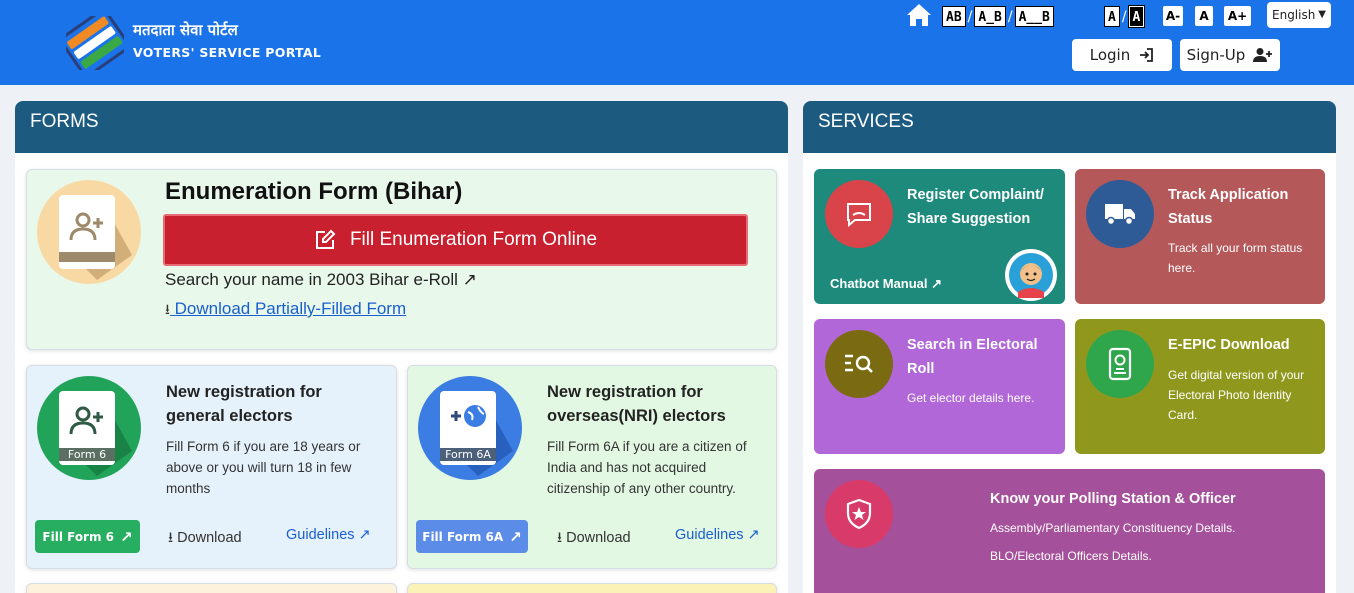 The width and height of the screenshot is (1354, 593). What do you see at coordinates (1112, 16) in the screenshot?
I see `contrast-normal-button: A` at bounding box center [1112, 16].